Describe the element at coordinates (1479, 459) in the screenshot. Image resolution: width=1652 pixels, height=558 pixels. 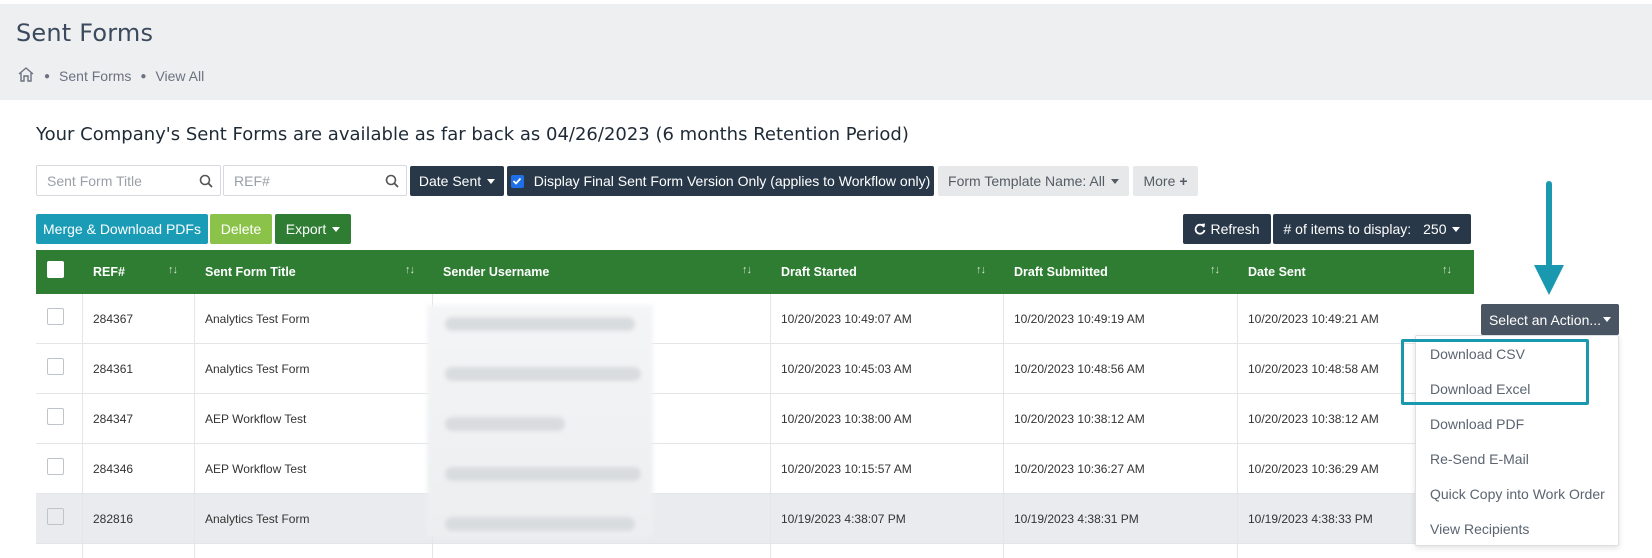
I see `menu-item-resend-email: Re-Send E-Mail` at that location.